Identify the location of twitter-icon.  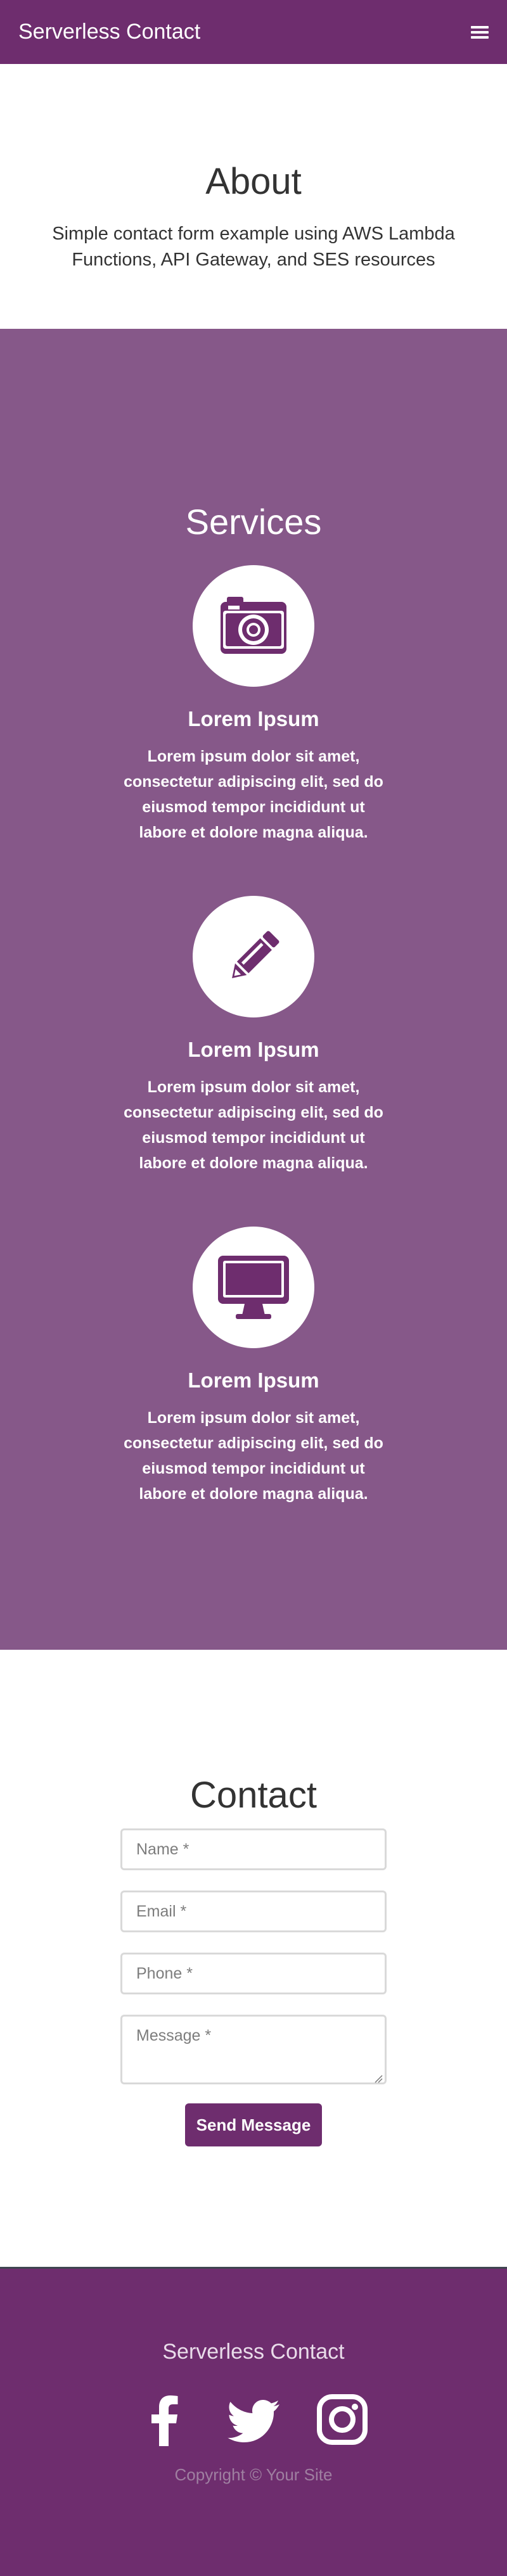
(253, 2420).